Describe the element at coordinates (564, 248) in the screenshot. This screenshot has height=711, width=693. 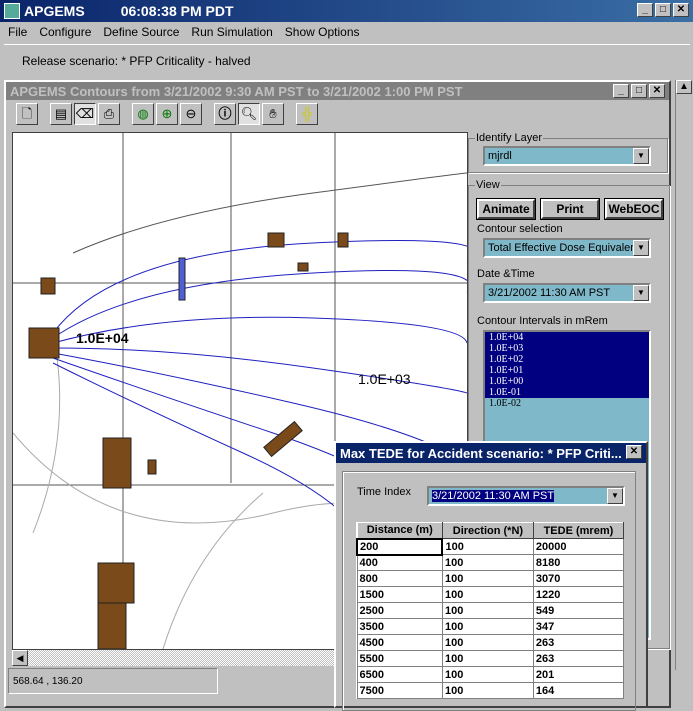
I see `contour-selection-value: Total Effective Dose Equivalent` at that location.